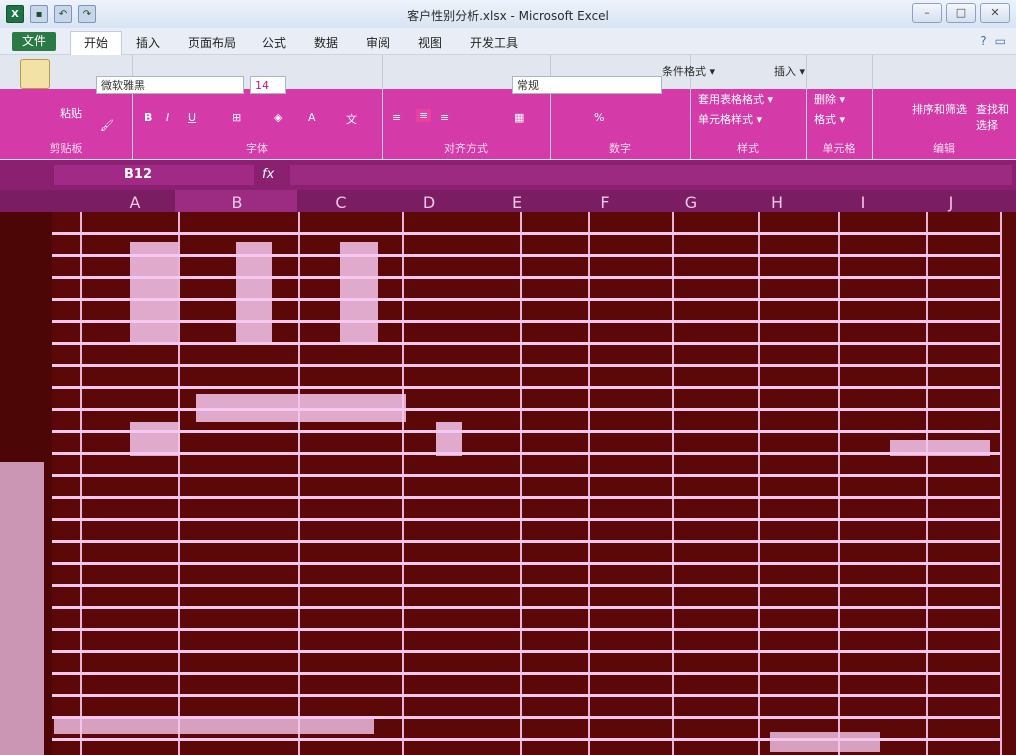 This screenshot has width=1016, height=755. What do you see at coordinates (587, 85) in the screenshot?
I see `number-format-select: 常规` at bounding box center [587, 85].